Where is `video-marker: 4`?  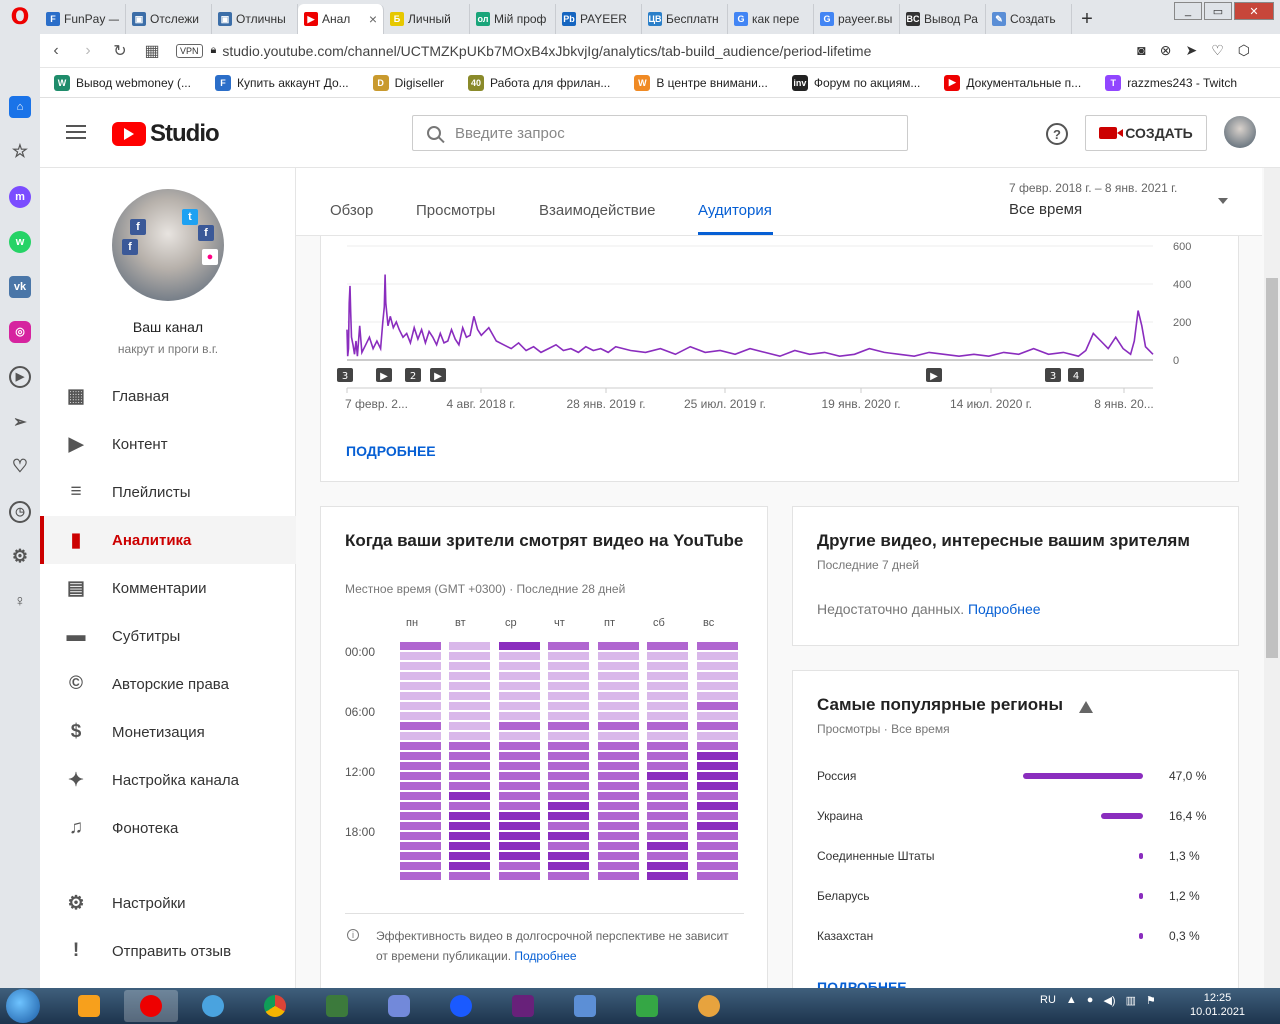 video-marker: 4 is located at coordinates (1076, 375).